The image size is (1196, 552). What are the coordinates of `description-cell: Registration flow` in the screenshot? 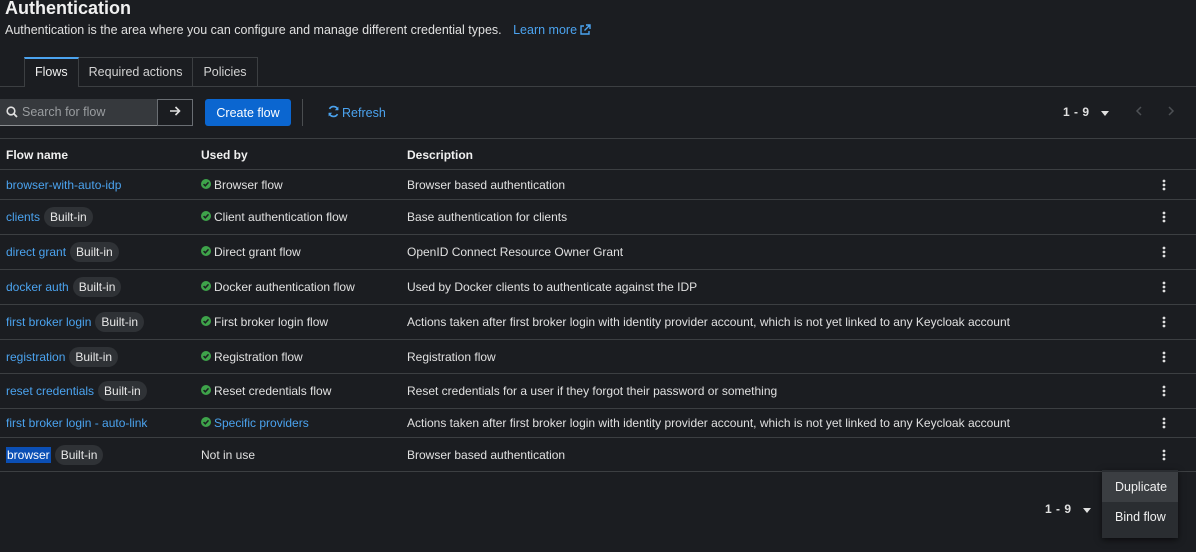 It's located at (451, 356).